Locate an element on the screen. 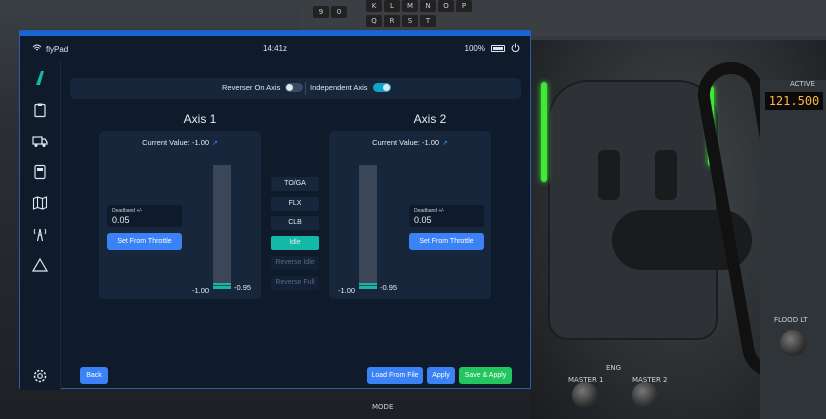 The height and width of the screenshot is (419, 826). green-arc-left is located at coordinates (544, 132).